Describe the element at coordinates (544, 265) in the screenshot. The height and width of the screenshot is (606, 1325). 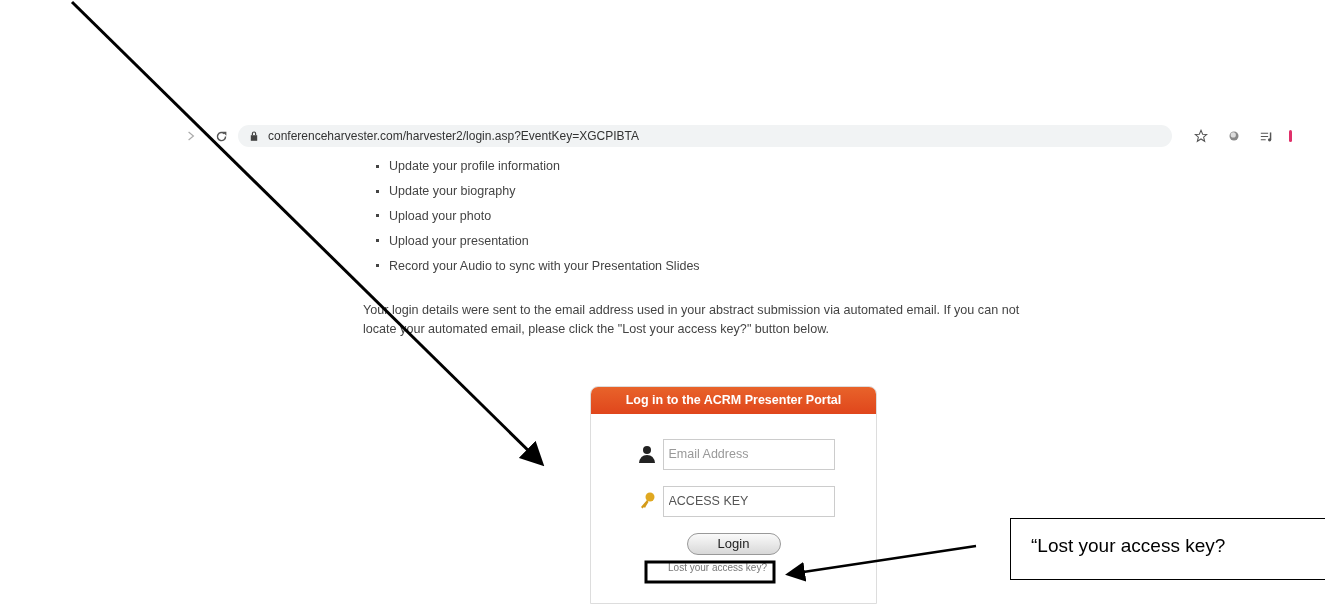
I see `list-item-text: Record your Audio to sync with your Presentation Slides` at that location.